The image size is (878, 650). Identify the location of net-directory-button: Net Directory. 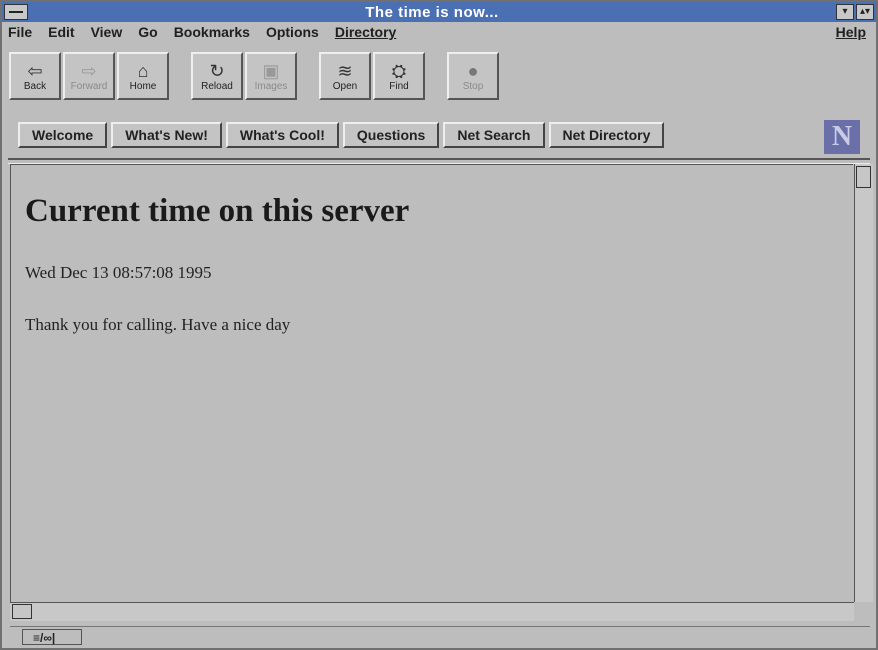
(606, 135).